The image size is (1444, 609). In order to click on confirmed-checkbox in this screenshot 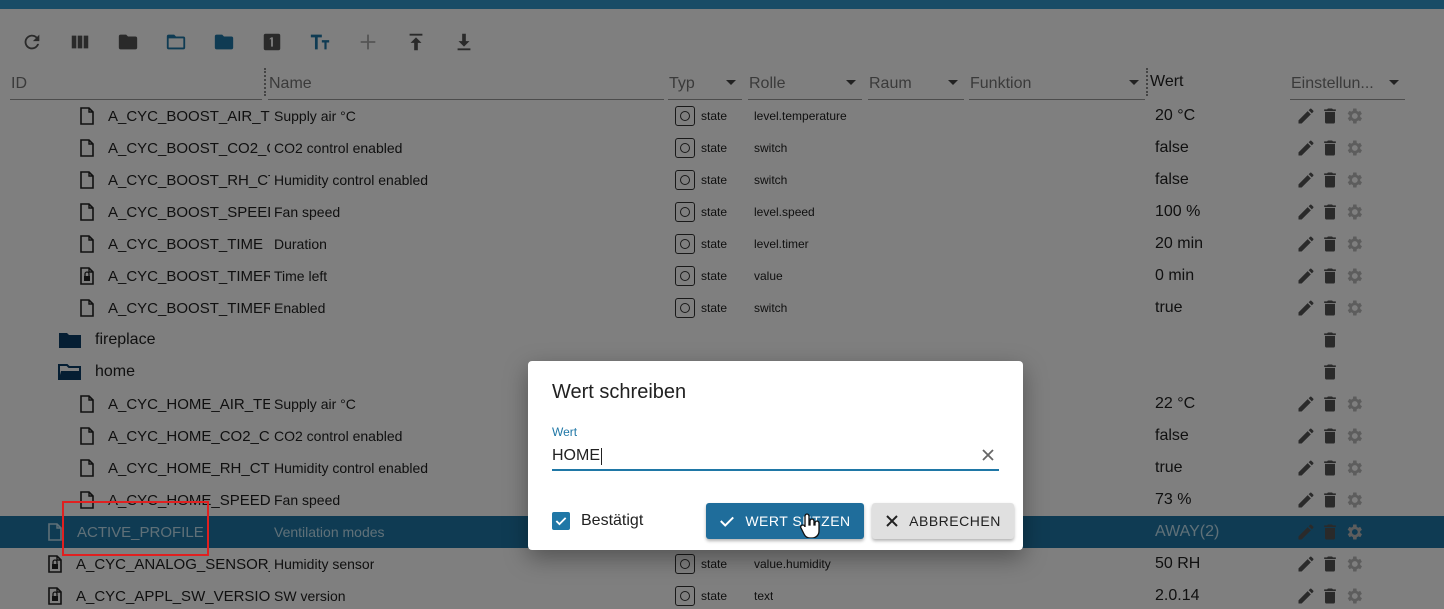, I will do `click(561, 521)`.